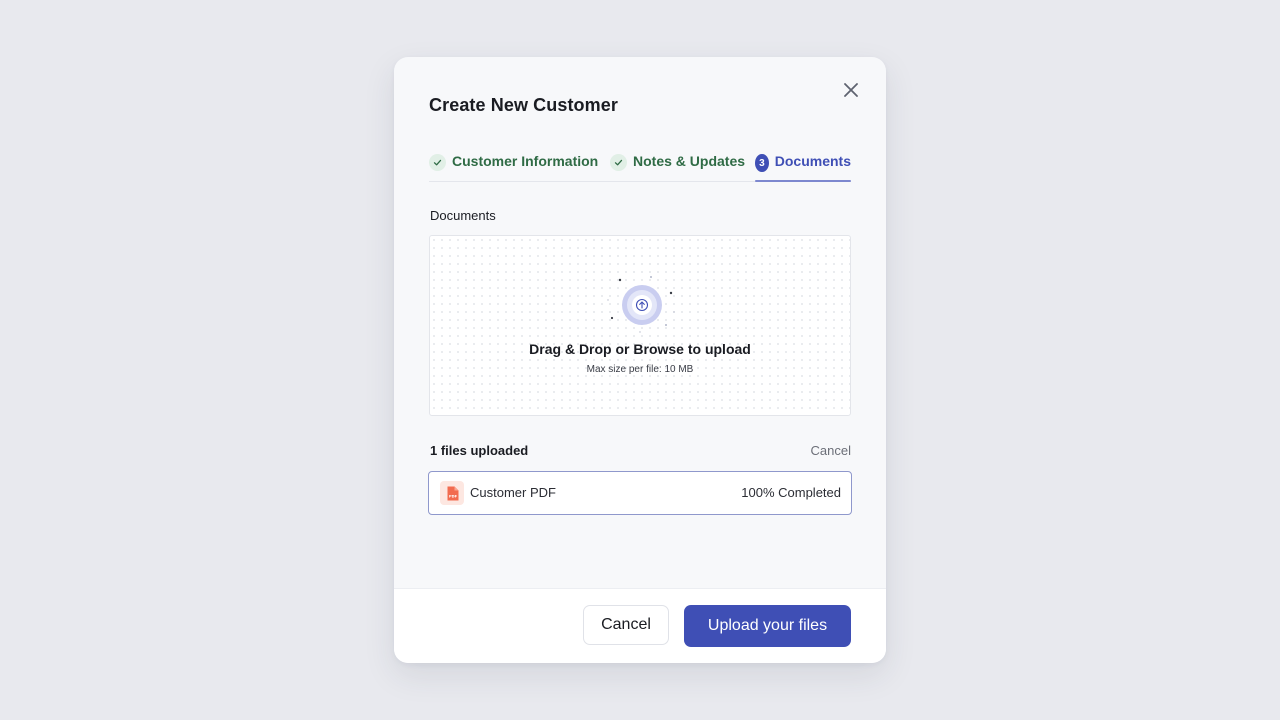 The image size is (1280, 720). I want to click on dialog-title: Create New Customer, so click(523, 105).